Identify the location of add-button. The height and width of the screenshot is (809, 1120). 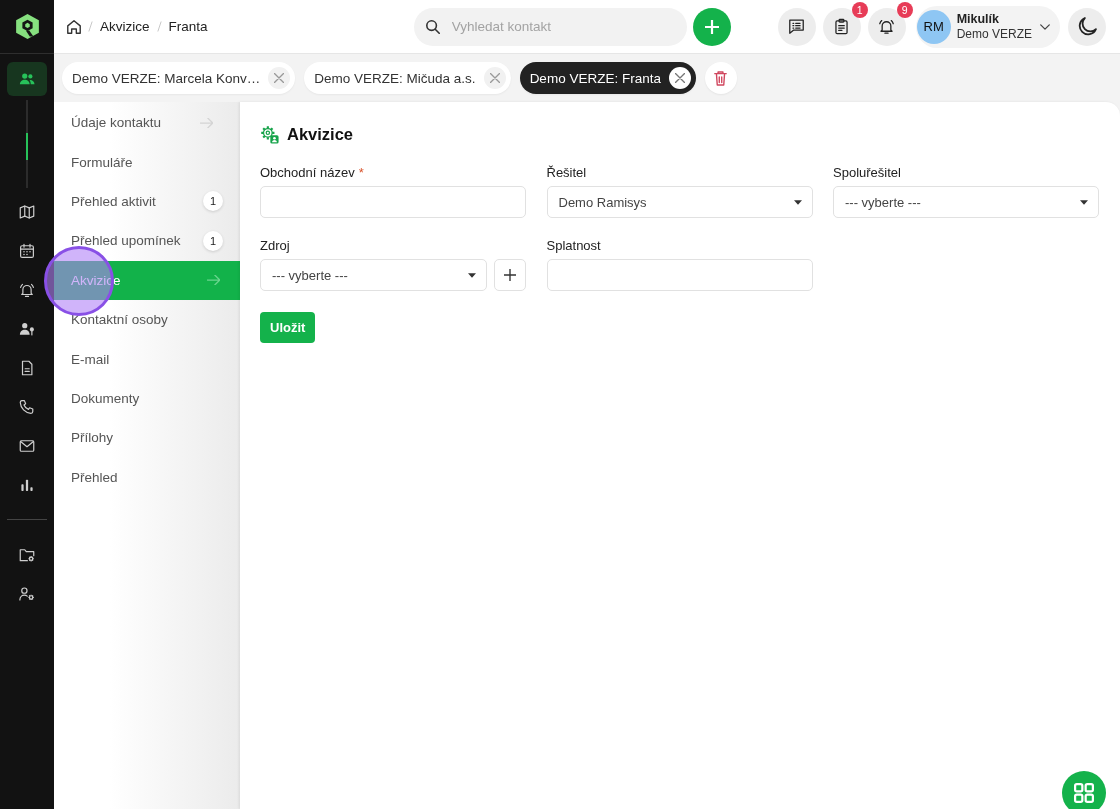
(711, 26).